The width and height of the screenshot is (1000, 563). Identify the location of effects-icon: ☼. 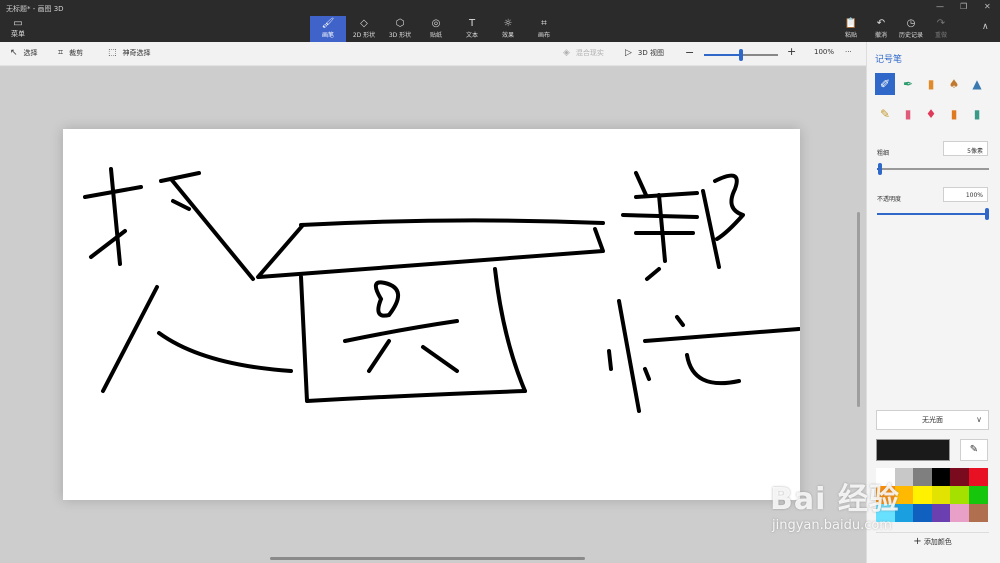
(508, 23).